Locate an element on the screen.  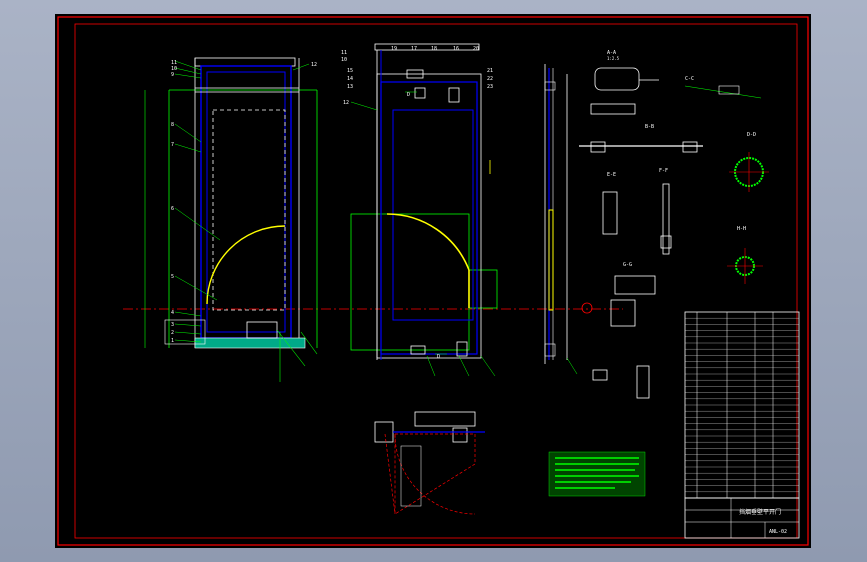
balloon-label: 21 is located at coordinates (490, 71).